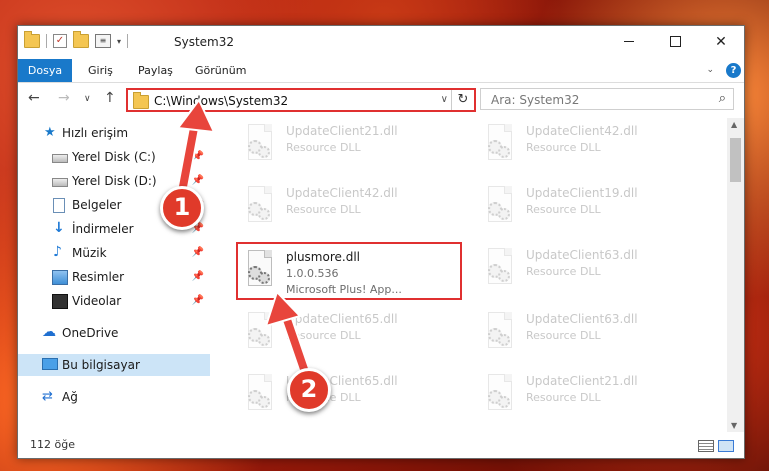  I want to click on sidebar-item-pictures: Resimler 📌, so click(114, 277).